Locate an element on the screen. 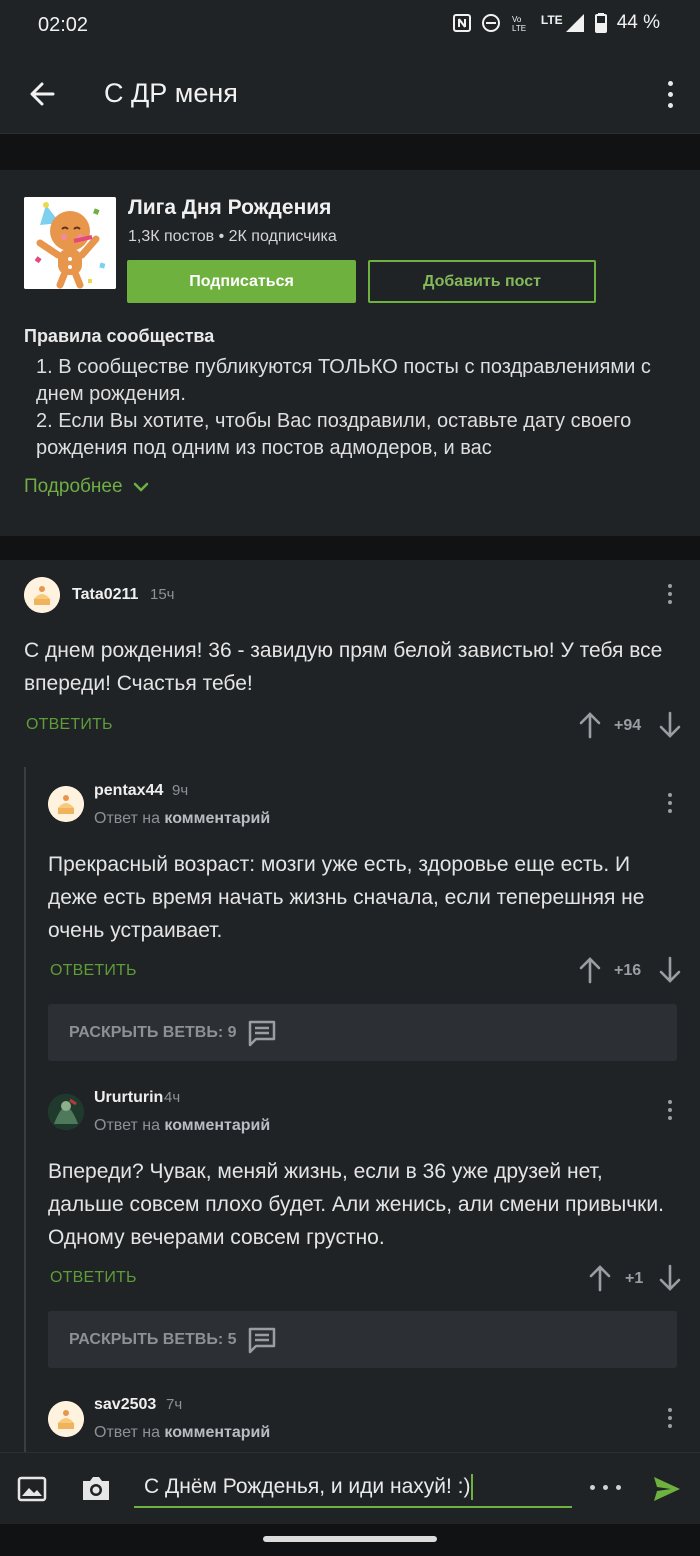 The height and width of the screenshot is (1556, 700). comment-time: 15ч is located at coordinates (162, 594).